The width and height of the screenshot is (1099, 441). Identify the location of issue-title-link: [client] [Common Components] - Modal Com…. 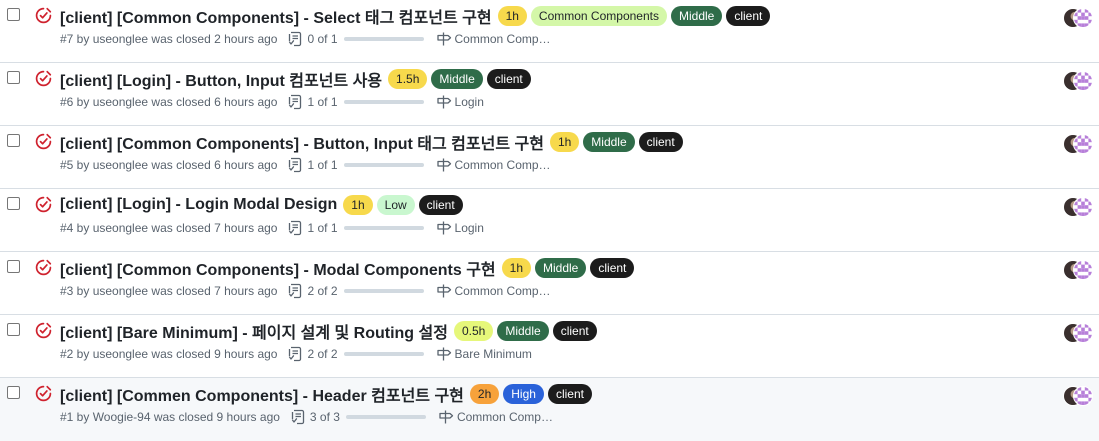
(278, 268).